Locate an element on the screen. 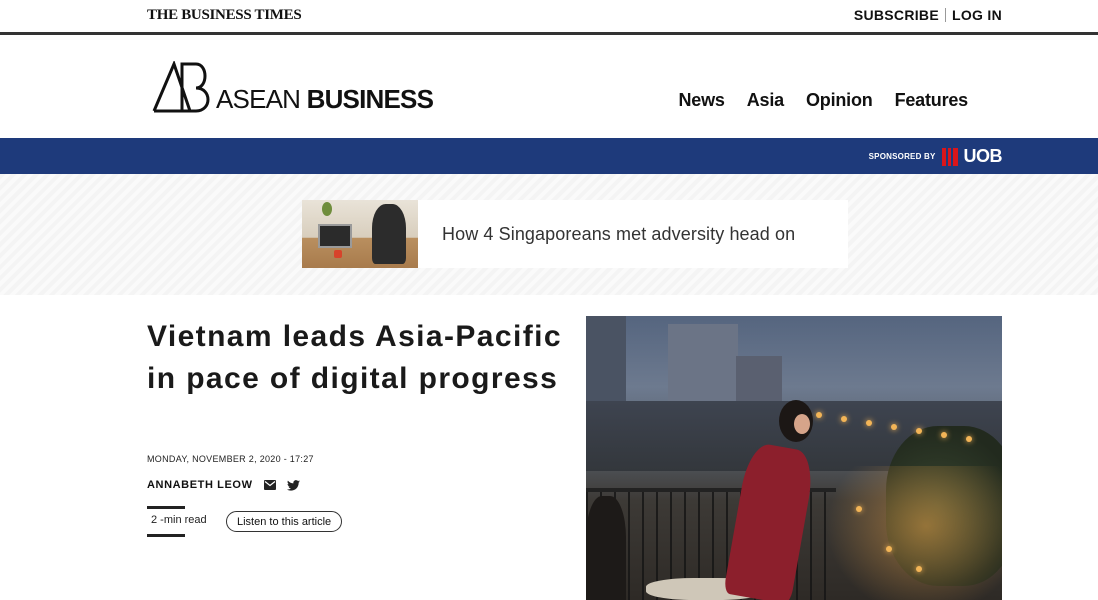 This screenshot has width=1098, height=600. nav-news: News is located at coordinates (702, 100).